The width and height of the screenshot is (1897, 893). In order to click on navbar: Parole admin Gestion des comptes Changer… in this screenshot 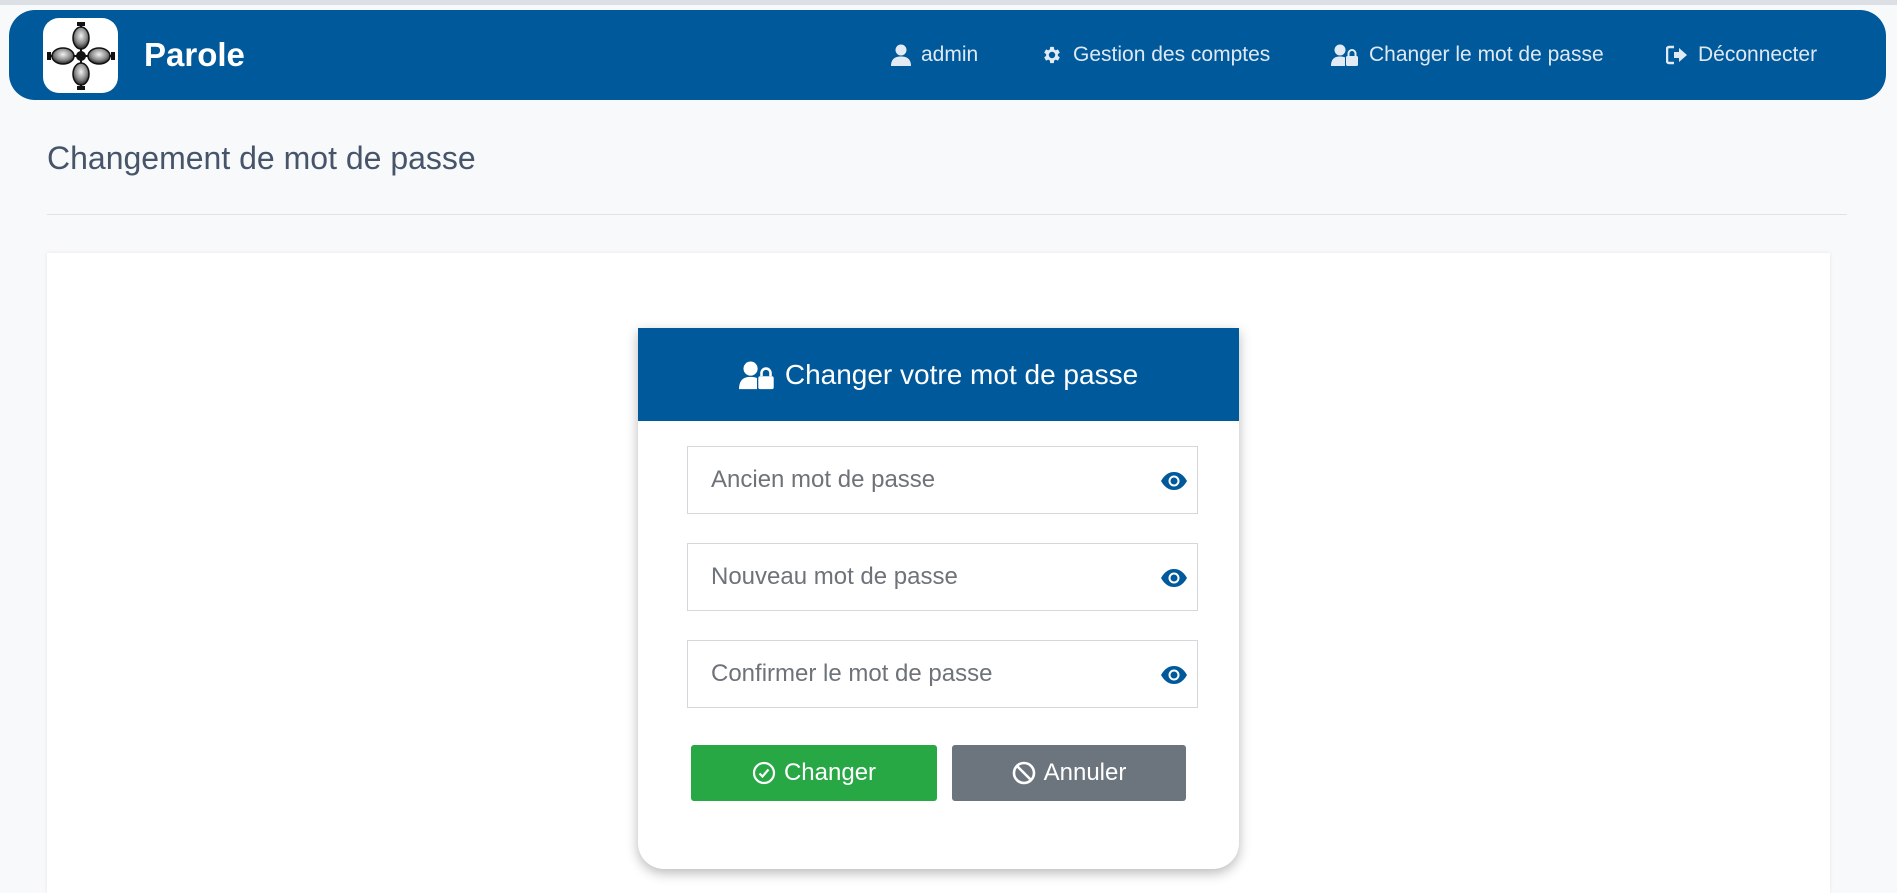, I will do `click(947, 55)`.